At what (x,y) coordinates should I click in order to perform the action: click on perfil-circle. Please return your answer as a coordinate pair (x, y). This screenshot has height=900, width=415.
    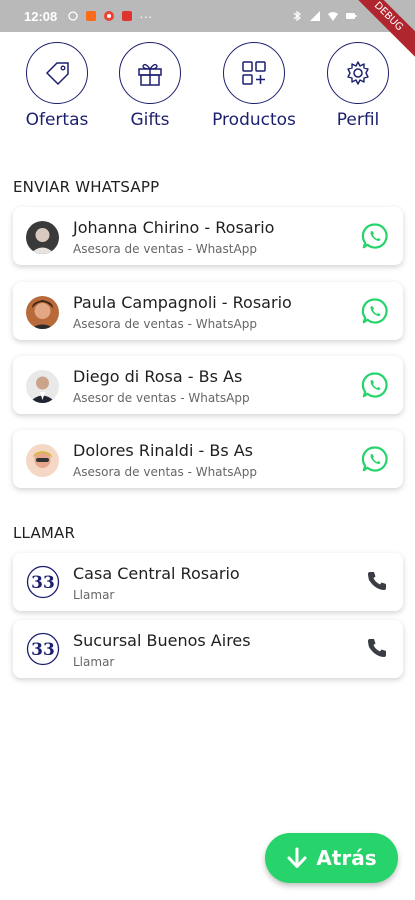
    Looking at the image, I should click on (358, 73).